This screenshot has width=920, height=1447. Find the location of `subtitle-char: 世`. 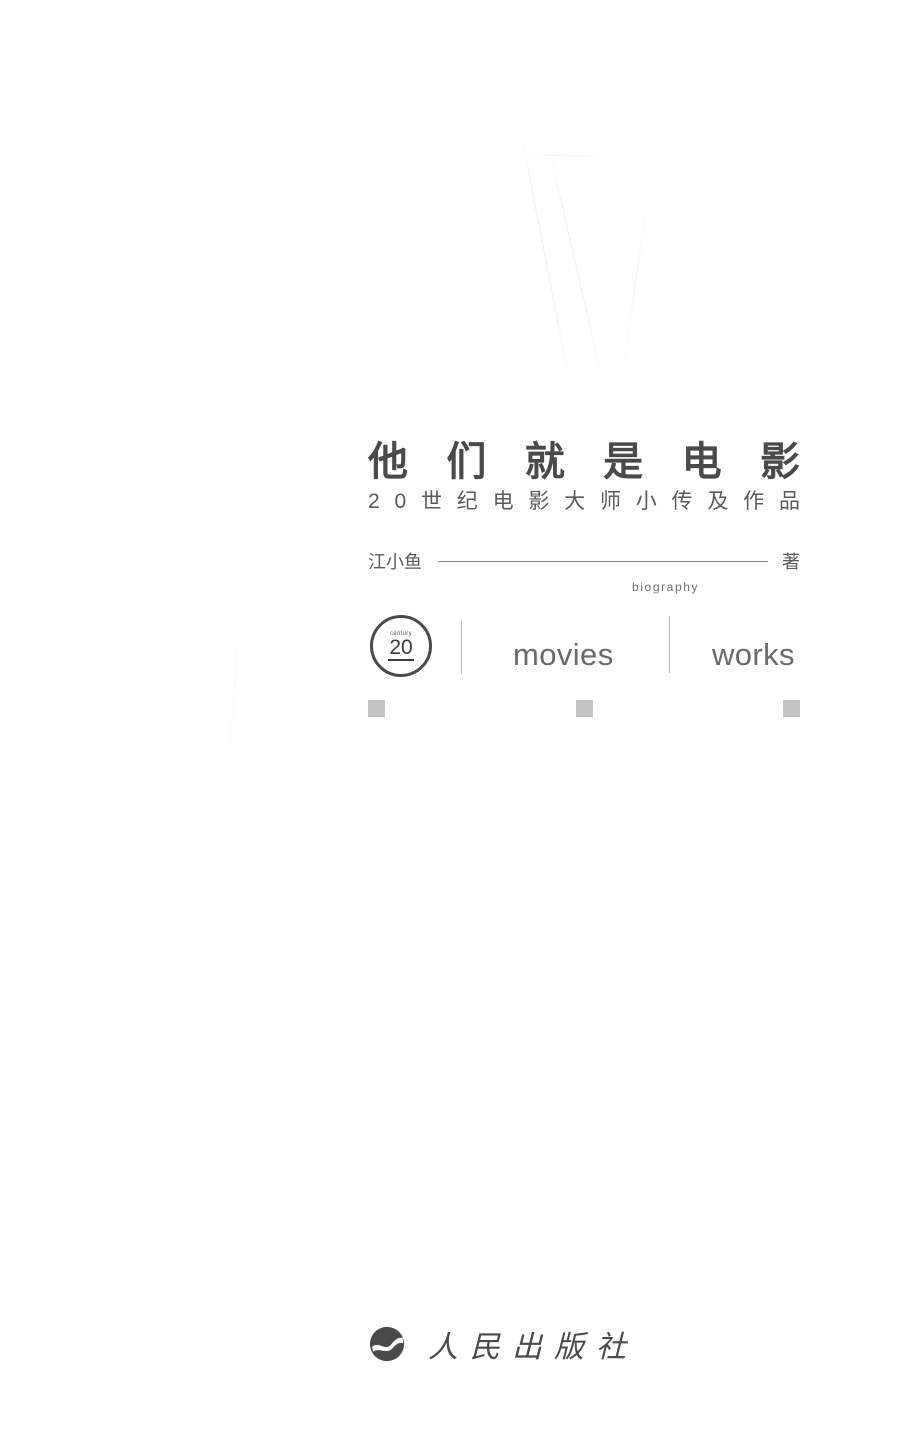

subtitle-char: 世 is located at coordinates (431, 501).